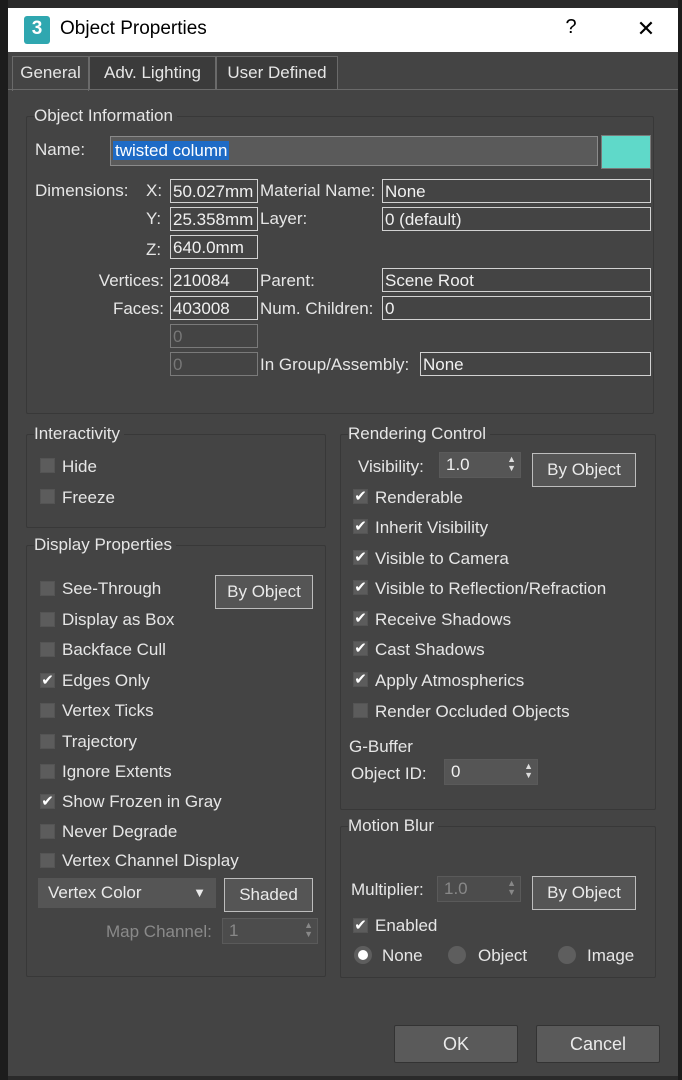  What do you see at coordinates (516, 191) in the screenshot?
I see `material-name-value: None` at bounding box center [516, 191].